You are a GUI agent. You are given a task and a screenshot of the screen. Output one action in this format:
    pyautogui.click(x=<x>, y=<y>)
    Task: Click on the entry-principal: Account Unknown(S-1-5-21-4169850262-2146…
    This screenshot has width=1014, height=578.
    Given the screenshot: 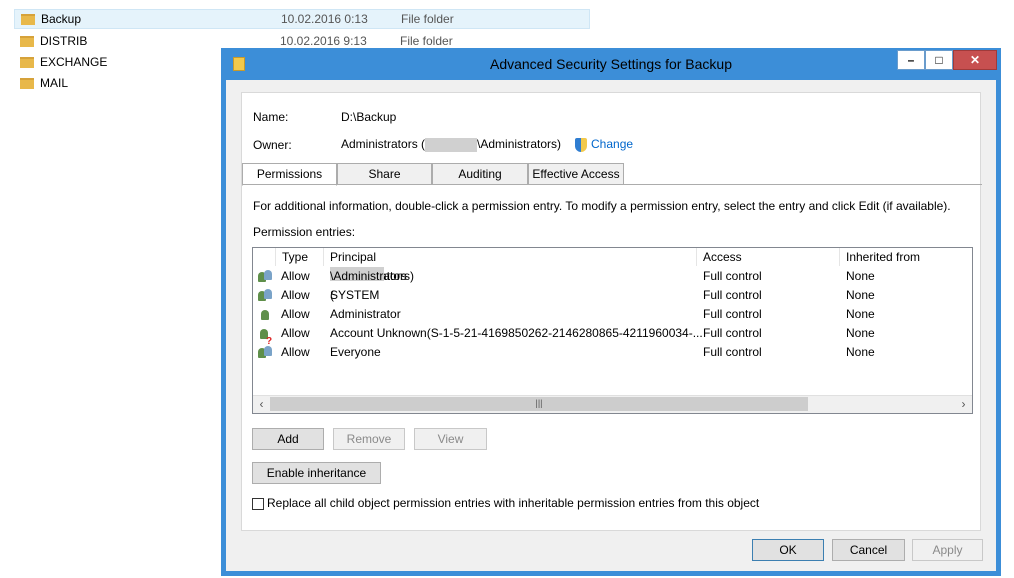 What is the action you would take?
    pyautogui.click(x=516, y=333)
    